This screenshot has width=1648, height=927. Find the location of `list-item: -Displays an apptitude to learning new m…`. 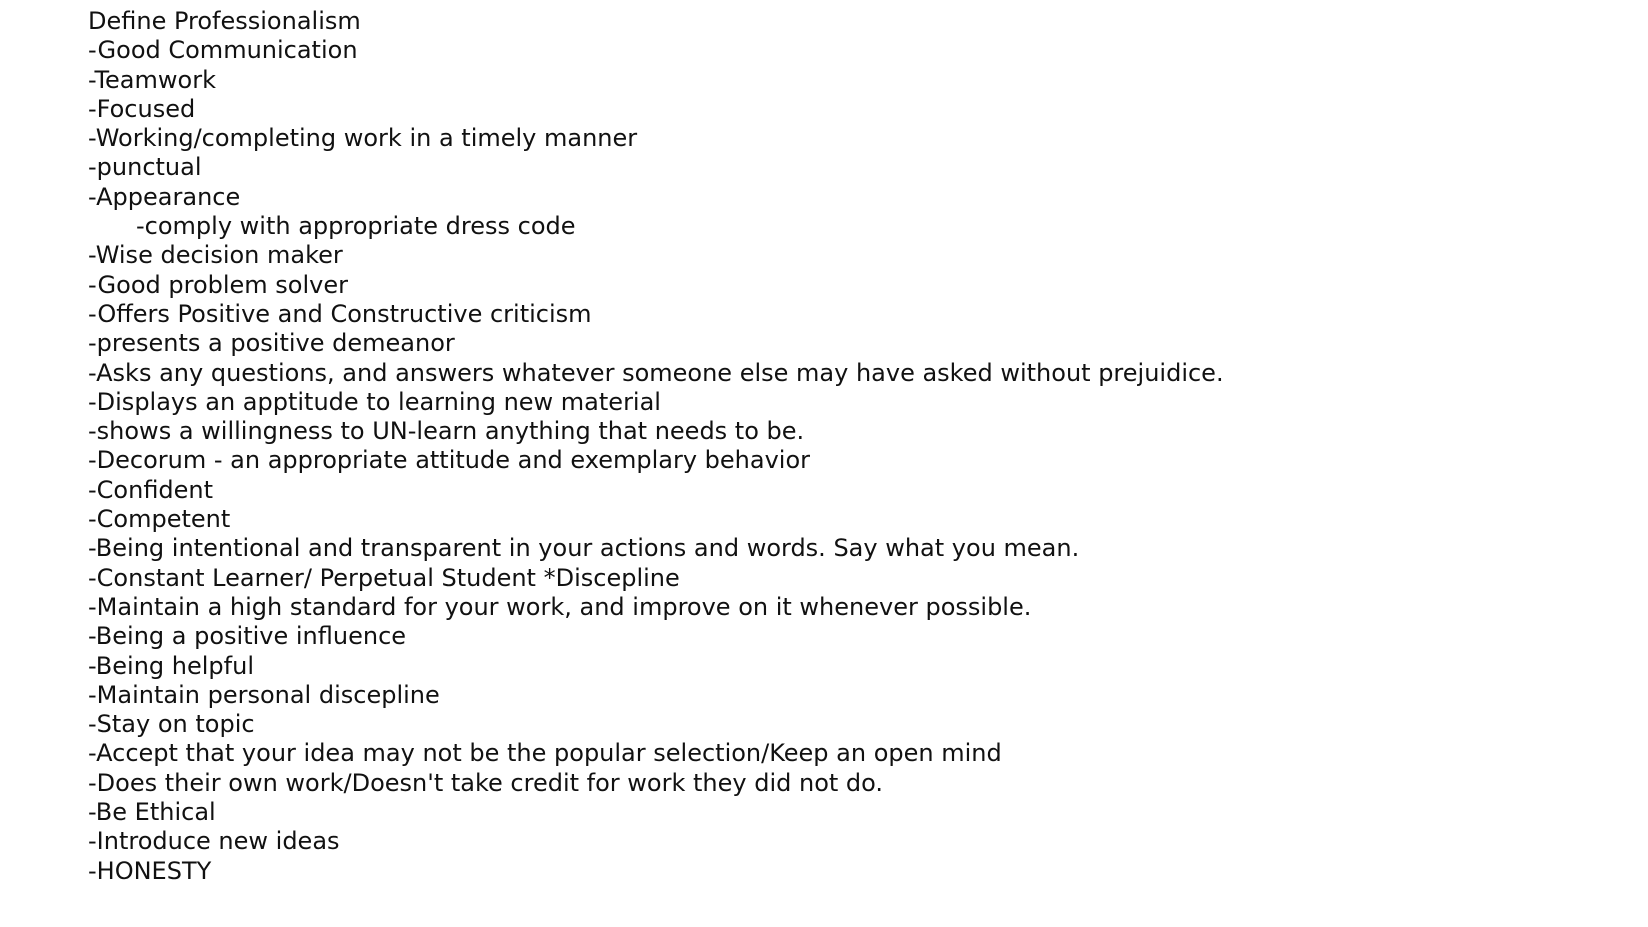

list-item: -Displays an apptitude to learning new m… is located at coordinates (374, 401).